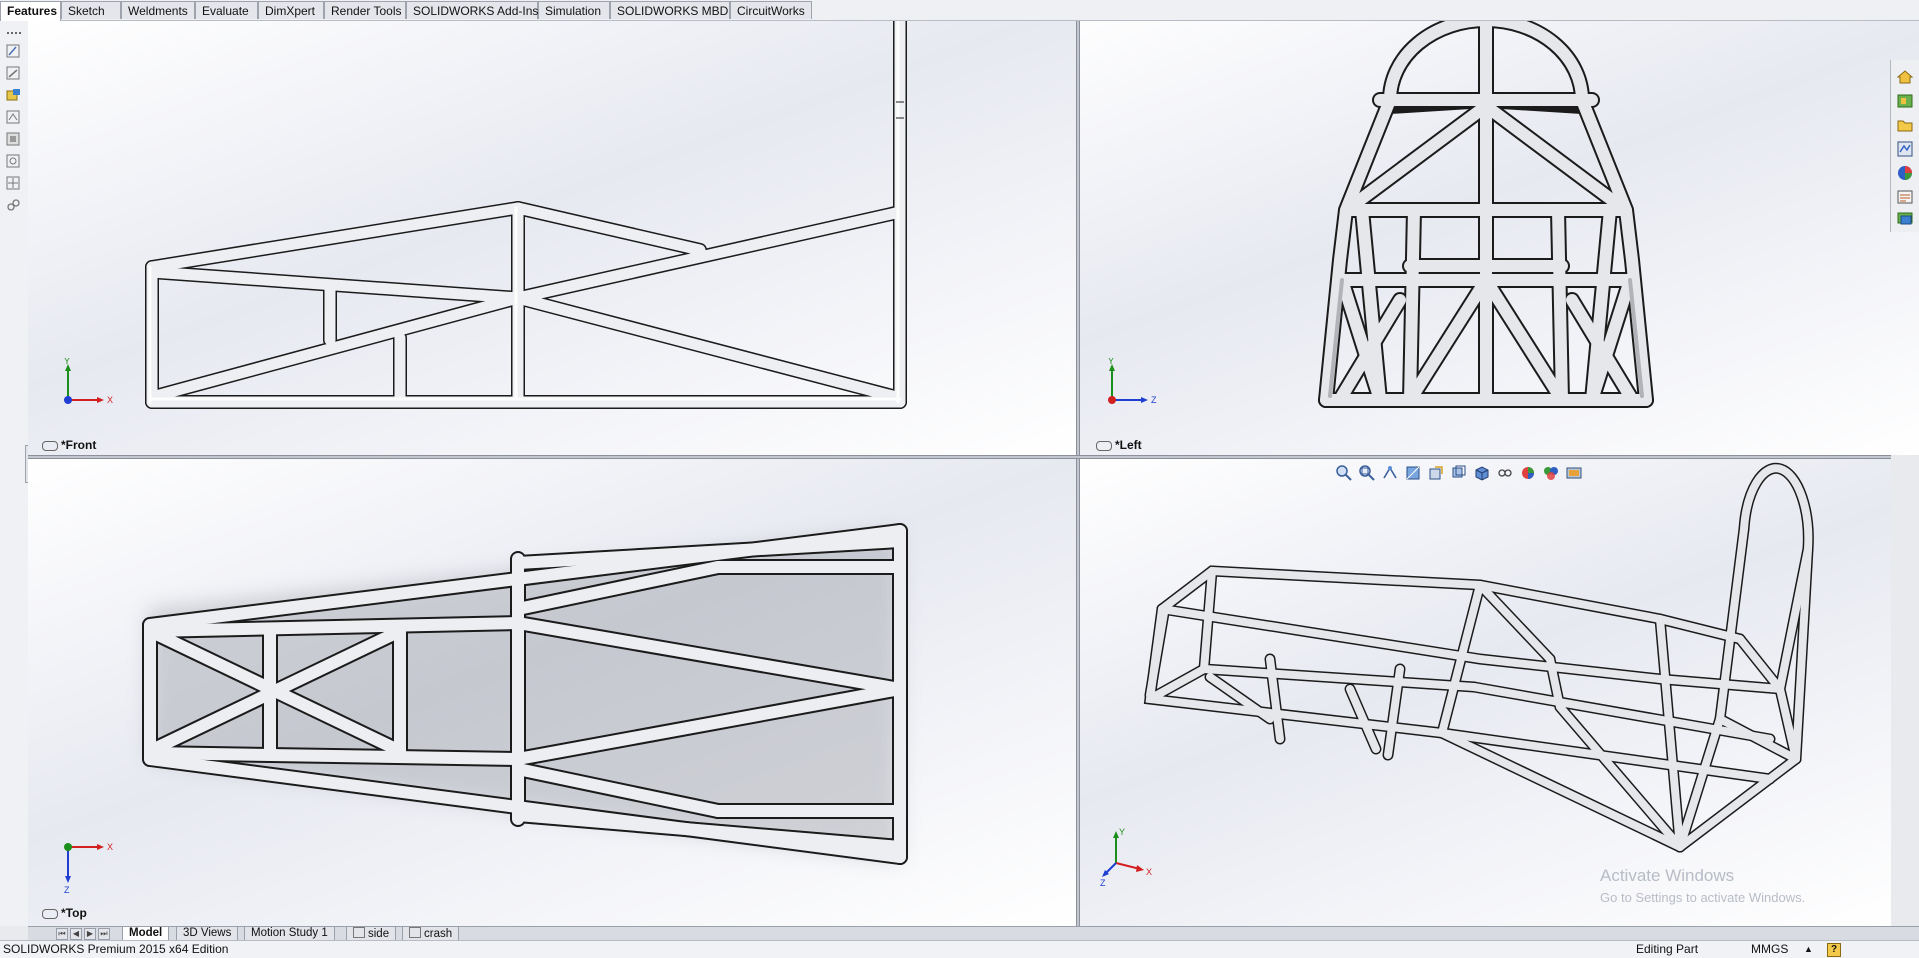  What do you see at coordinates (91, 10) in the screenshot?
I see `tab-sketch: Sketch` at bounding box center [91, 10].